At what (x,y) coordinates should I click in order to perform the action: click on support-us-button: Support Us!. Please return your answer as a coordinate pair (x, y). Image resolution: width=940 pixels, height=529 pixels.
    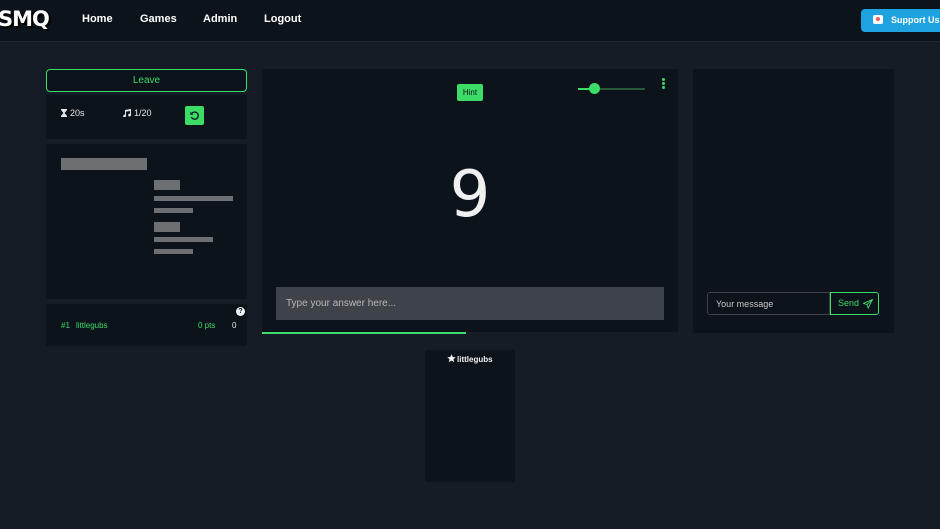
    Looking at the image, I should click on (900, 20).